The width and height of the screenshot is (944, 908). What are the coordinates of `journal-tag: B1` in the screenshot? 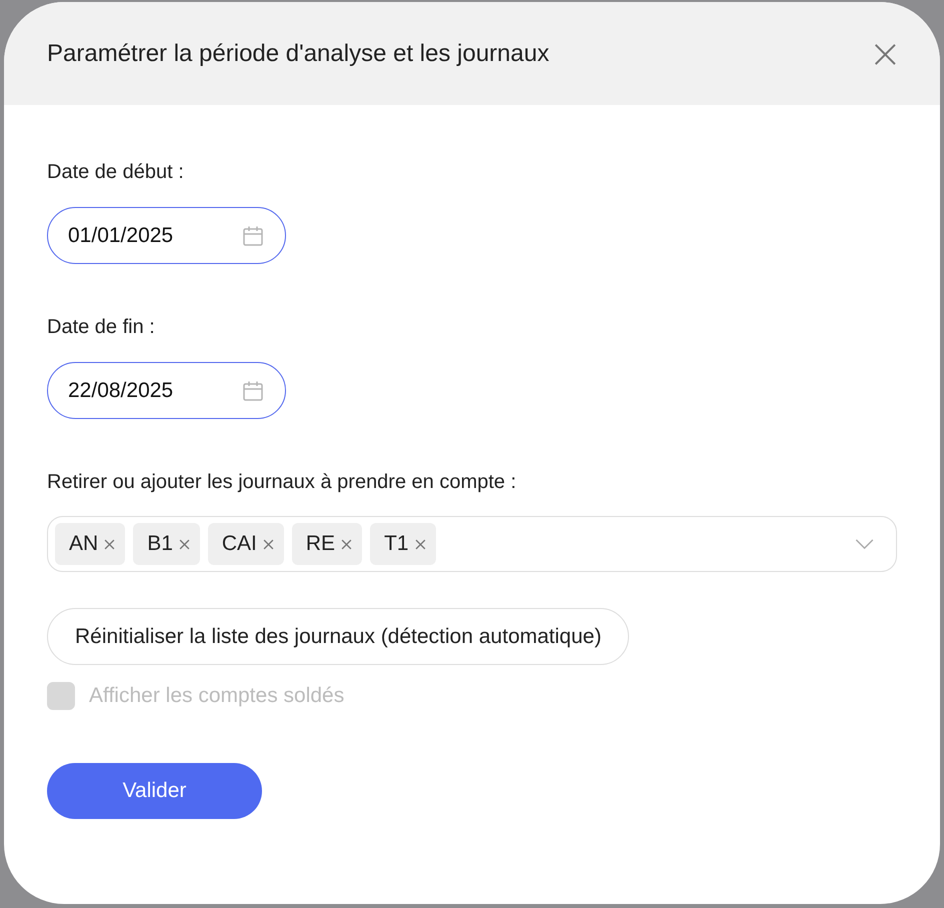 It's located at (166, 544).